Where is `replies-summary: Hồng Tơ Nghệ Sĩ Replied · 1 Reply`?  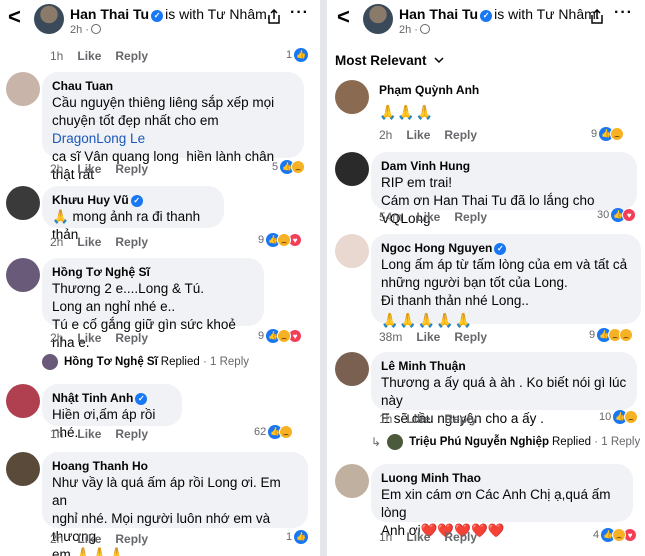
replies-summary: Hồng Tơ Nghệ Sĩ Replied · 1 Reply is located at coordinates (145, 362).